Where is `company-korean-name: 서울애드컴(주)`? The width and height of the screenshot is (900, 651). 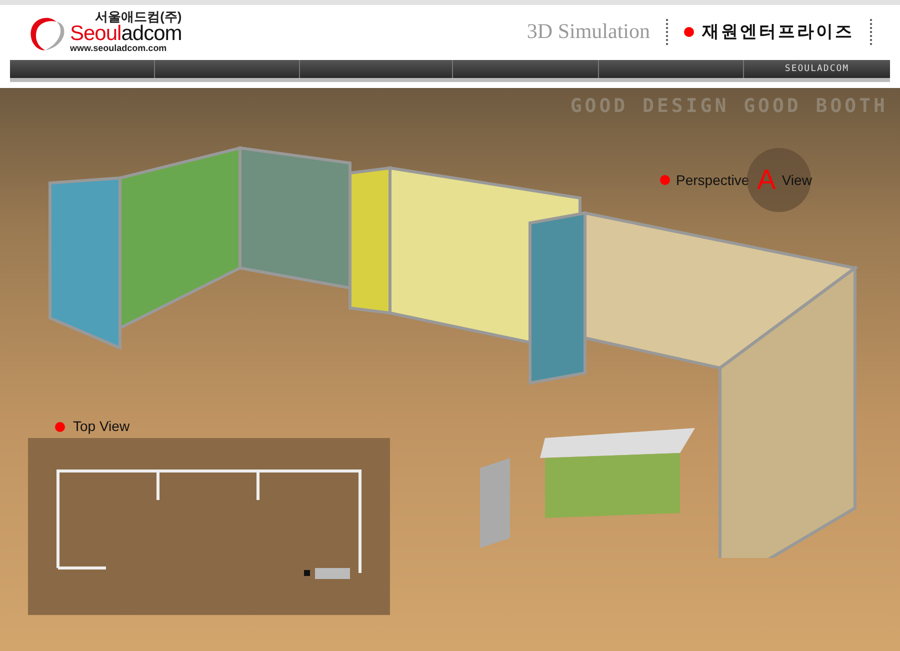
company-korean-name: 서울애드컴(주) is located at coordinates (138, 16).